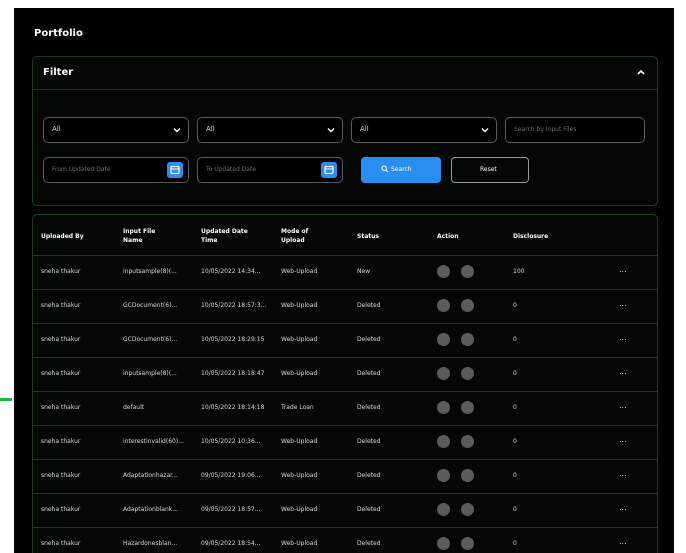 The width and height of the screenshot is (686, 553). What do you see at coordinates (545, 129) in the screenshot?
I see `search-input-placeholder: Search by Input Files` at bounding box center [545, 129].